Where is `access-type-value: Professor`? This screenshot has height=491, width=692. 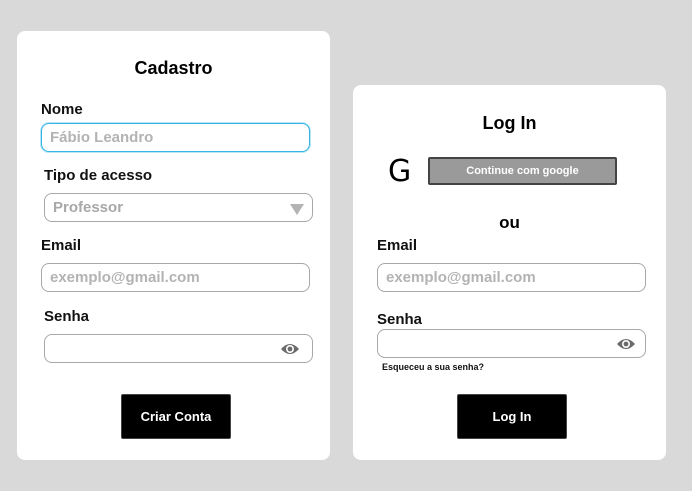
access-type-value: Professor is located at coordinates (88, 207).